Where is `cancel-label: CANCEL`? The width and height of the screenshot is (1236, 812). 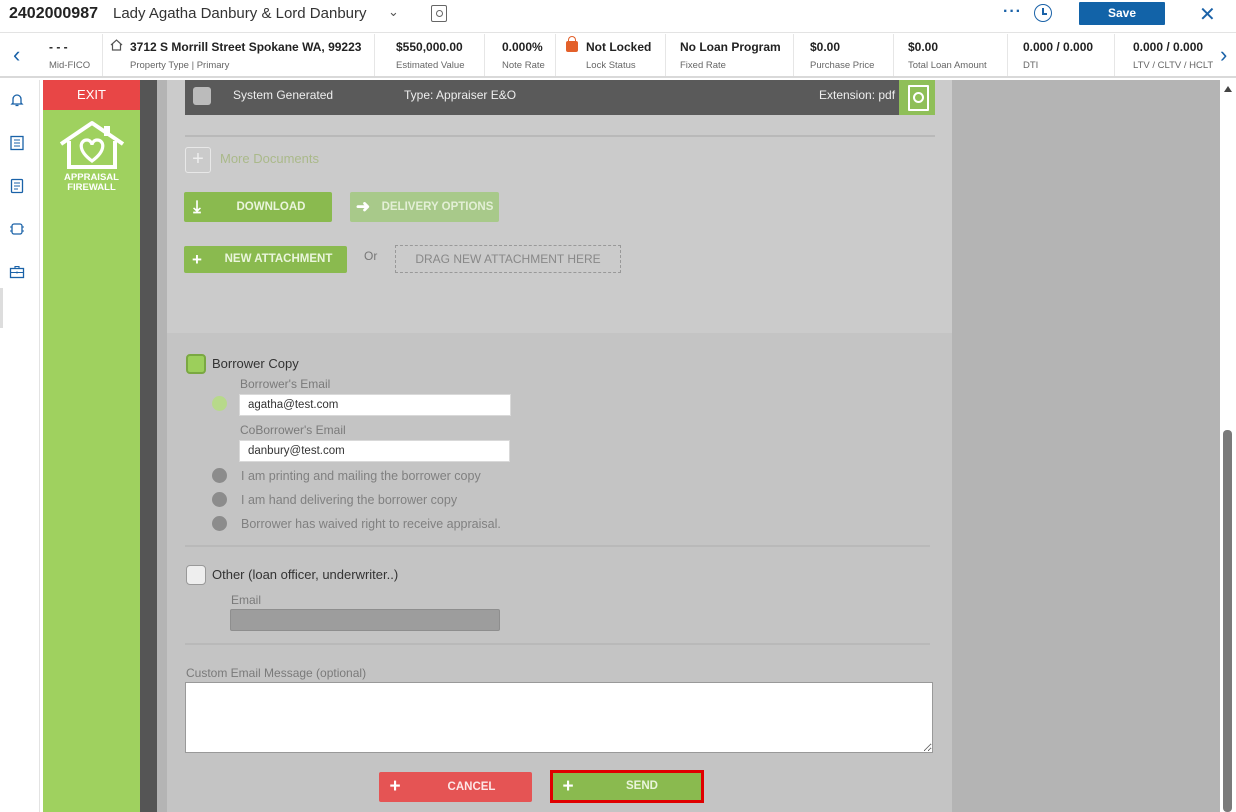 cancel-label: CANCEL is located at coordinates (471, 787).